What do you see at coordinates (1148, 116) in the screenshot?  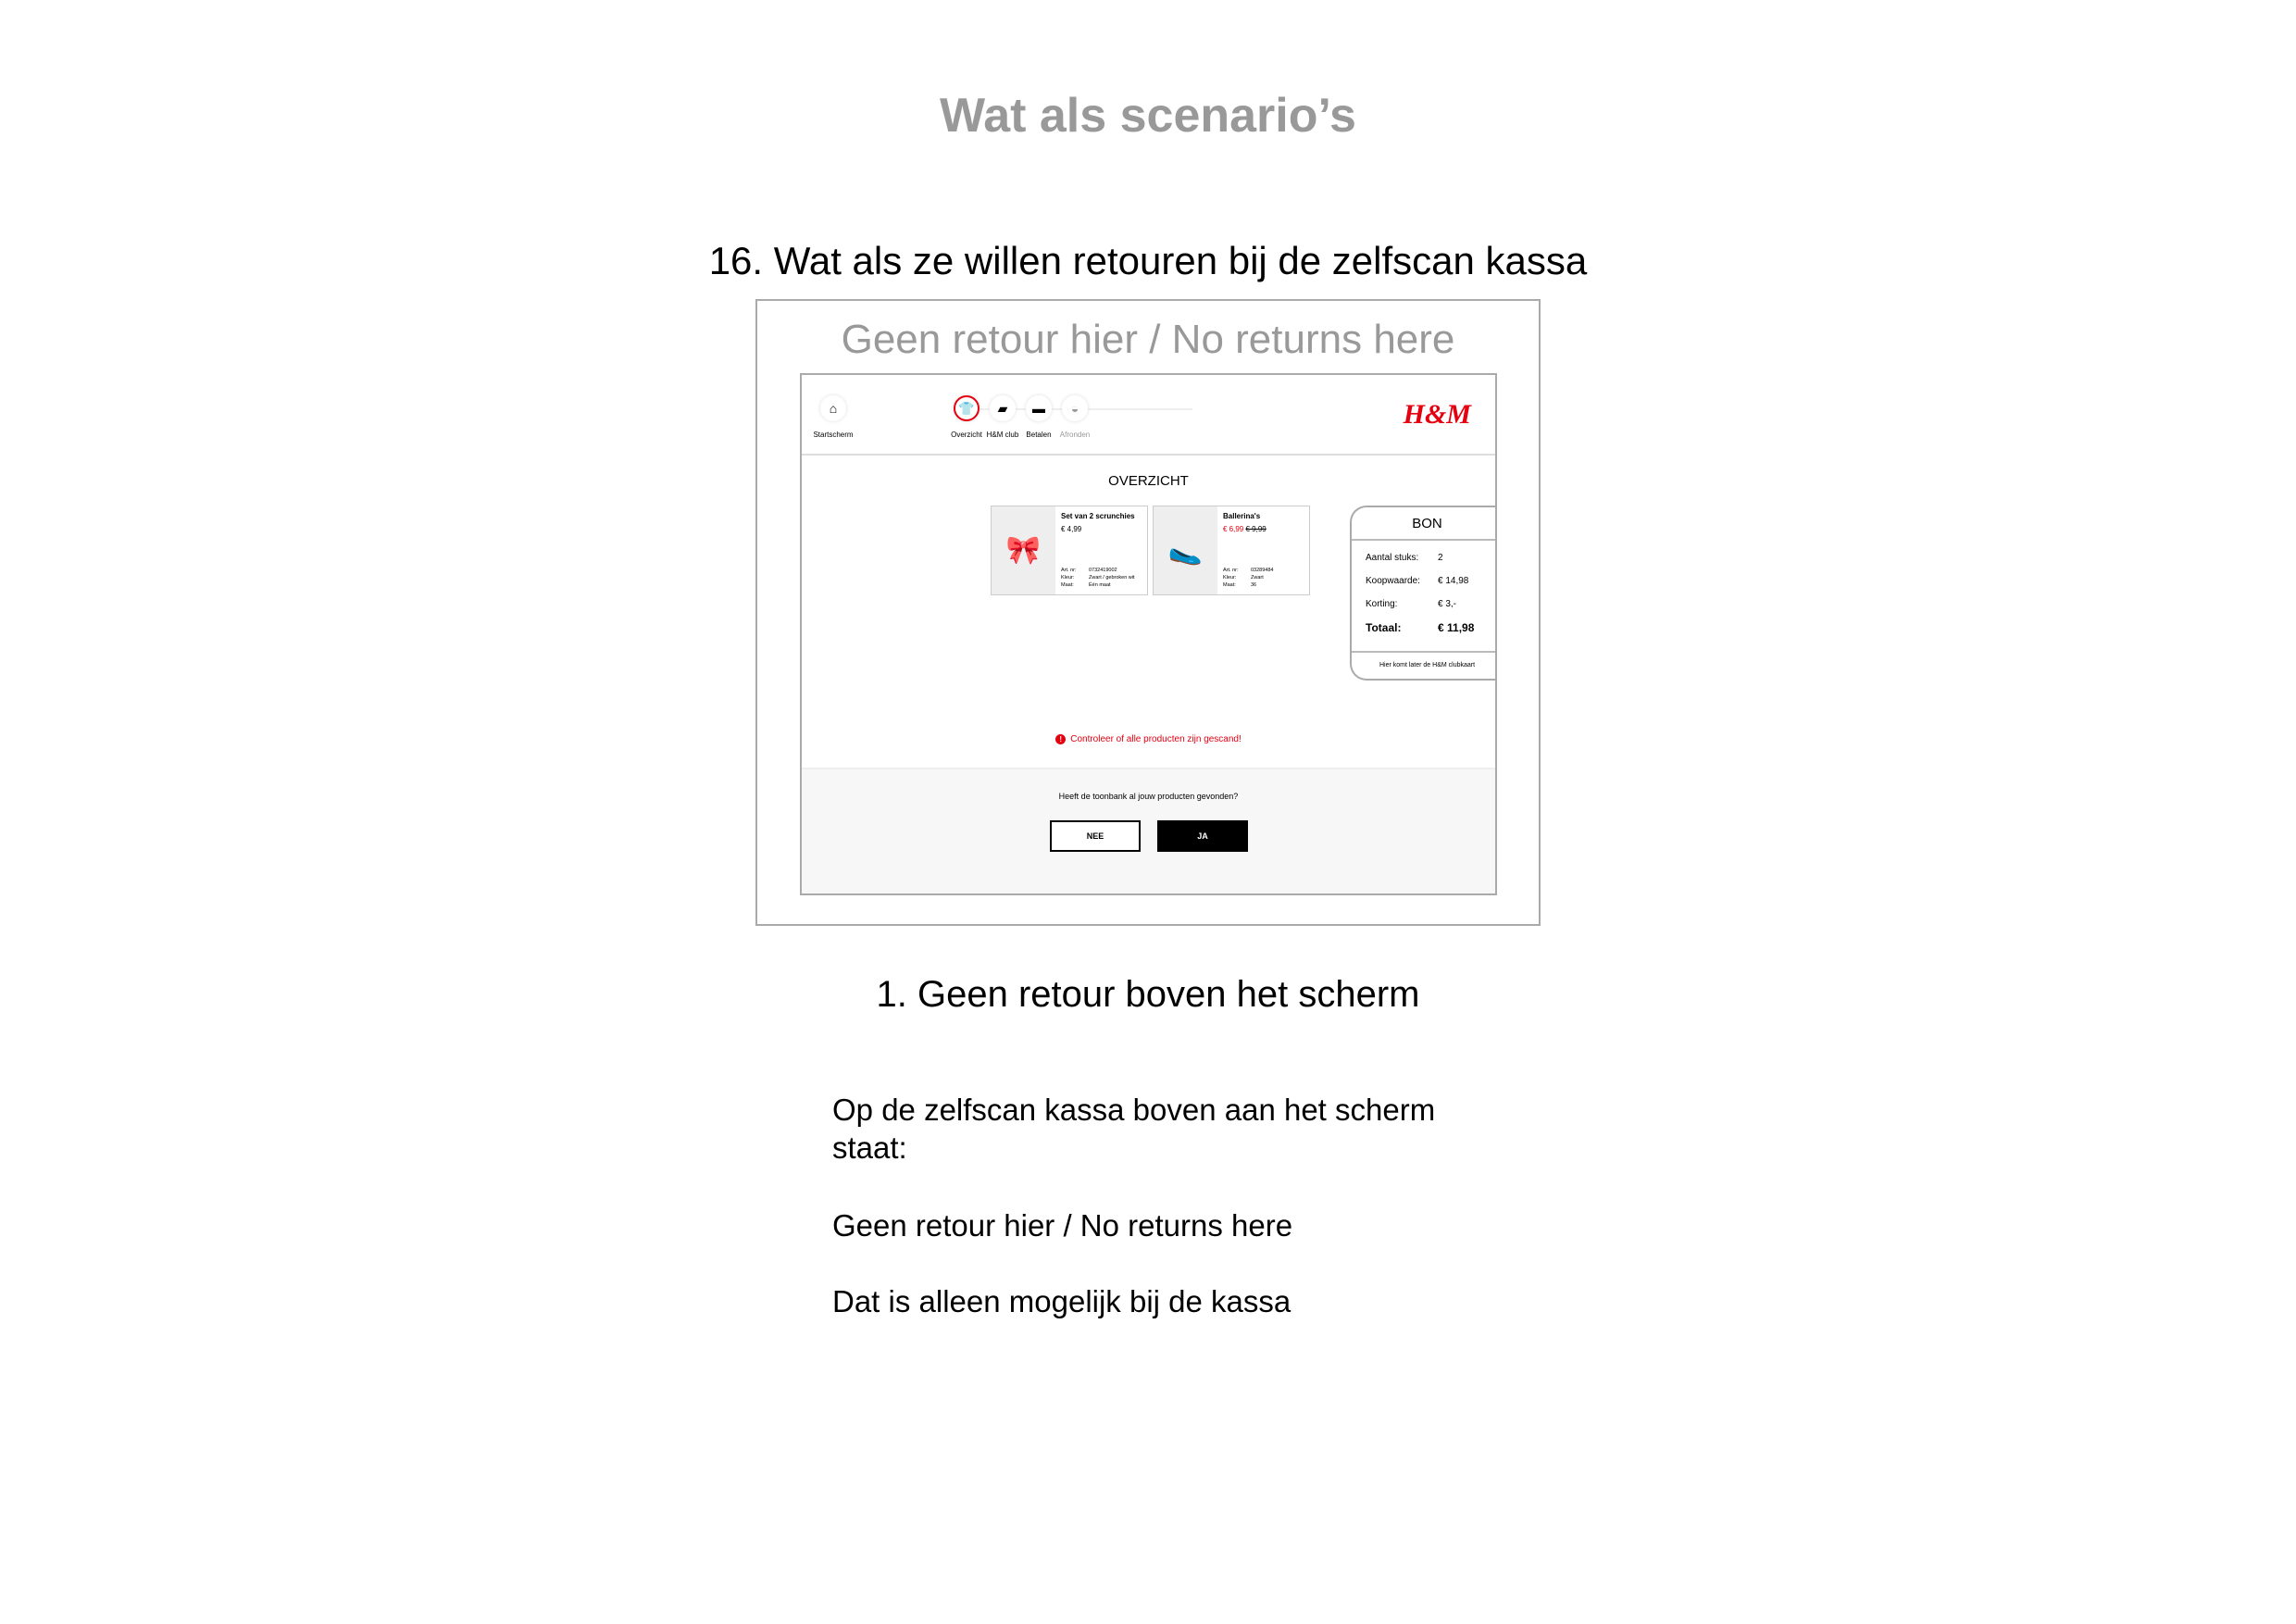 I see `page-title: Wat als scenario’s` at bounding box center [1148, 116].